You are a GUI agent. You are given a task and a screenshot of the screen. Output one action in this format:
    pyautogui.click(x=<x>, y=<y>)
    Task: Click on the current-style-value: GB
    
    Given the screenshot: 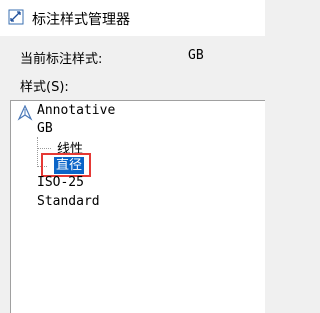 What is the action you would take?
    pyautogui.click(x=196, y=55)
    